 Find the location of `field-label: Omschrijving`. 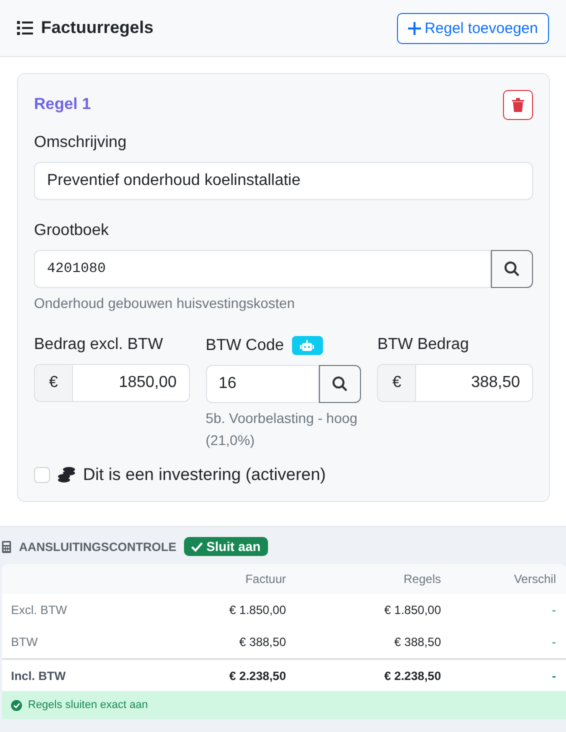

field-label: Omschrijving is located at coordinates (81, 143).